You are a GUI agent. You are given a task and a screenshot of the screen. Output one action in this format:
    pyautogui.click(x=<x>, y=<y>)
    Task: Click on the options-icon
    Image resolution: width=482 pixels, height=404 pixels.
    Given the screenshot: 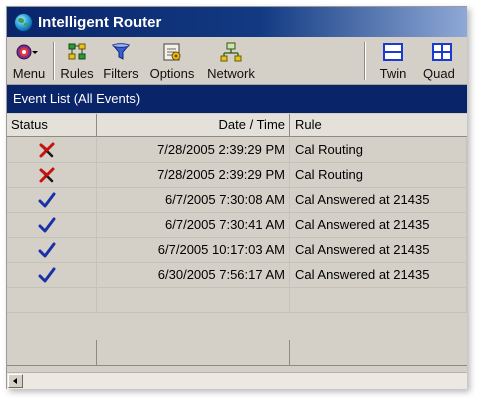 What is the action you would take?
    pyautogui.click(x=172, y=52)
    